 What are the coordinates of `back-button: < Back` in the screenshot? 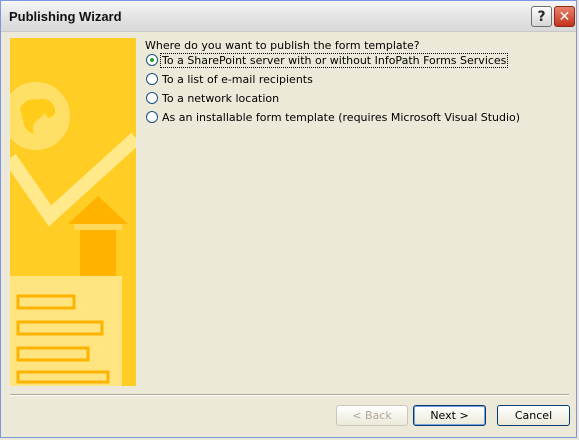 It's located at (372, 415).